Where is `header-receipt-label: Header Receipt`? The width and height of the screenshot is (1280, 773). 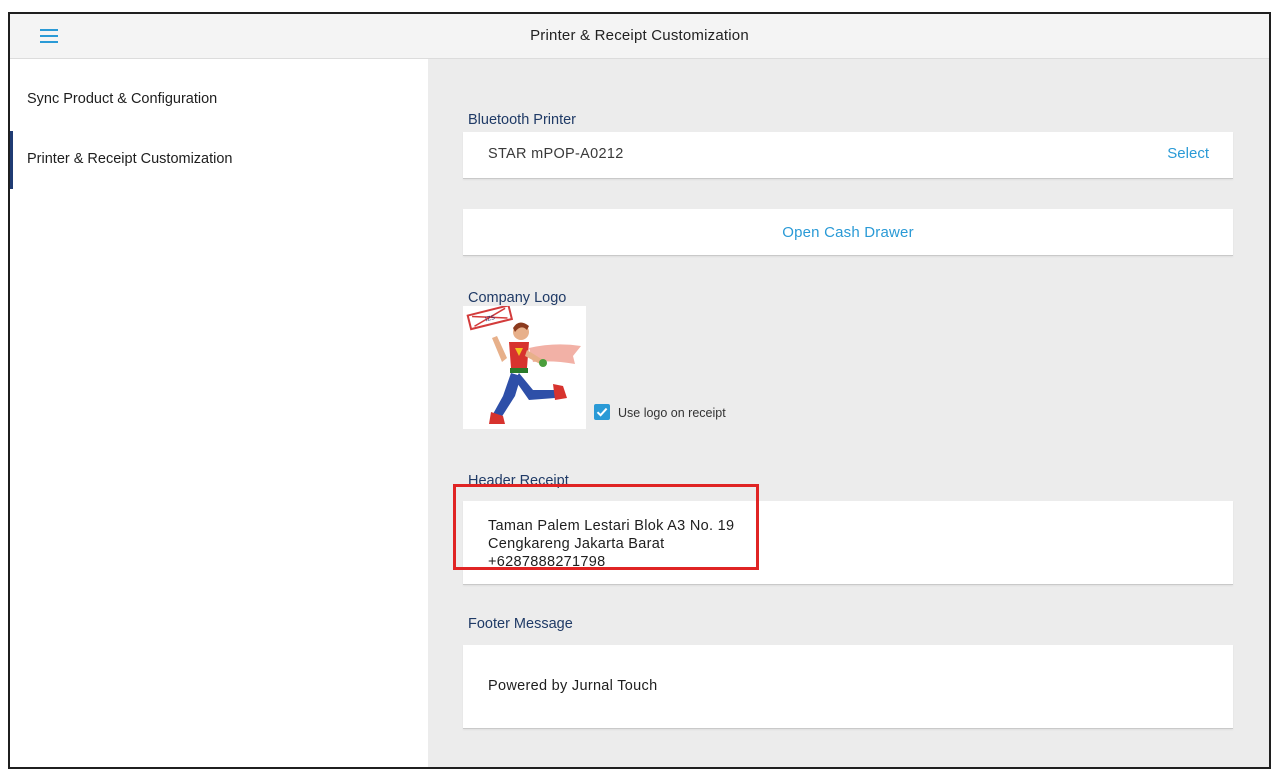 header-receipt-label: Header Receipt is located at coordinates (518, 481).